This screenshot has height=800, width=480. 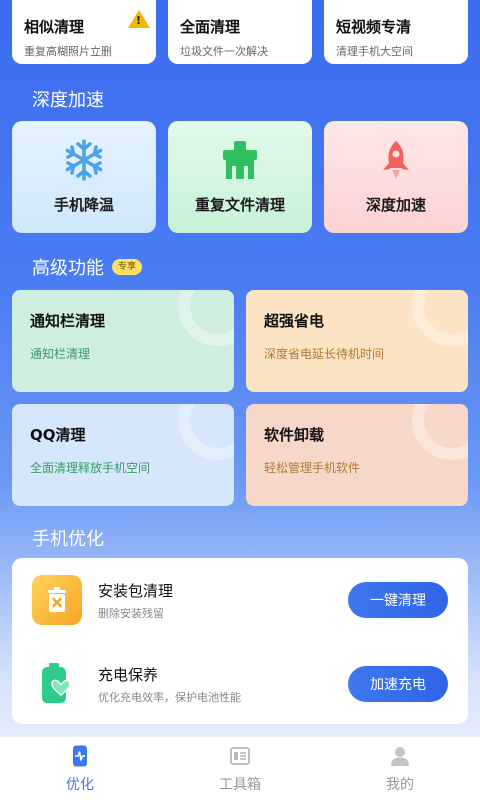 I want to click on advanced-card-subtitle: 全面清理释放手机空间, so click(x=90, y=468).